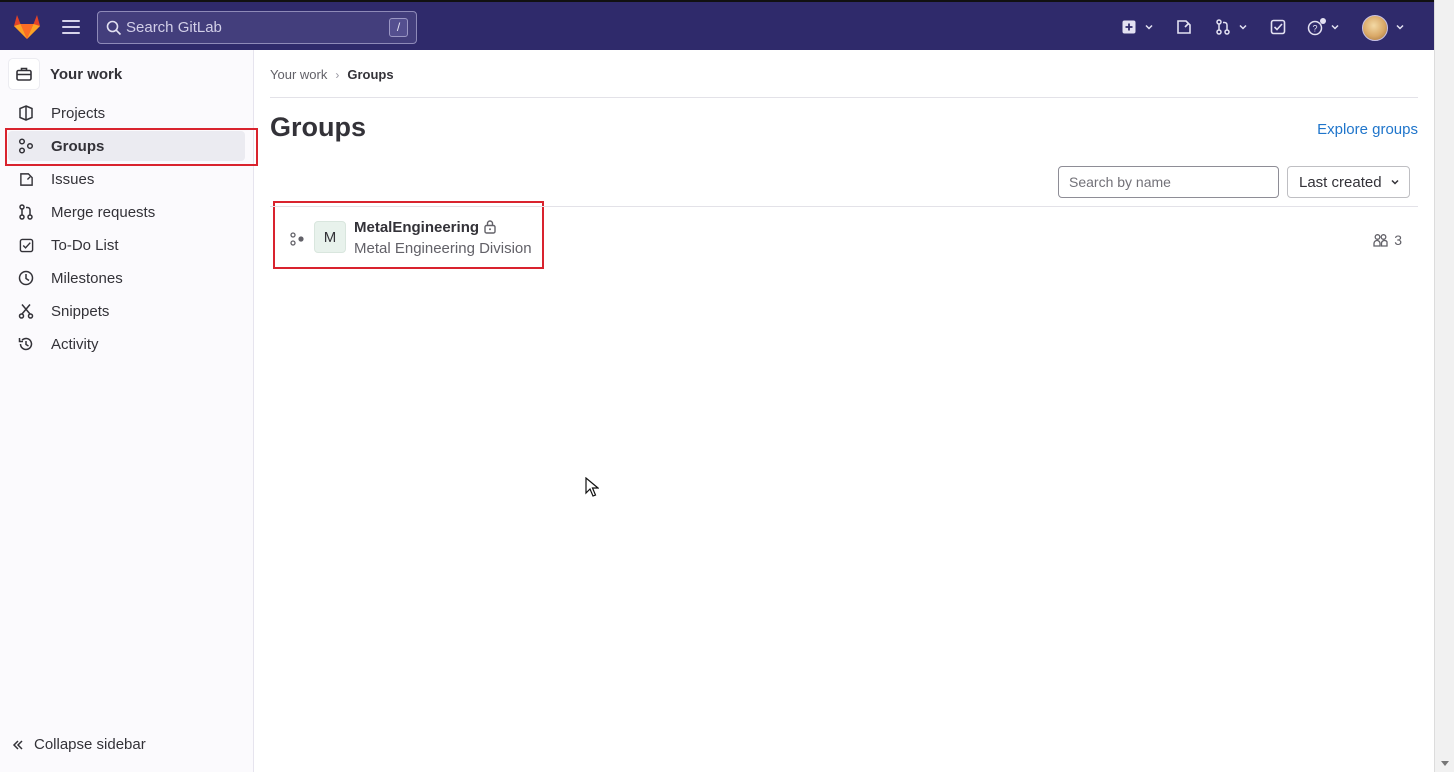 This screenshot has width=1454, height=772. Describe the element at coordinates (298, 74) in the screenshot. I see `breadcrumb-parent-link: Your work` at that location.